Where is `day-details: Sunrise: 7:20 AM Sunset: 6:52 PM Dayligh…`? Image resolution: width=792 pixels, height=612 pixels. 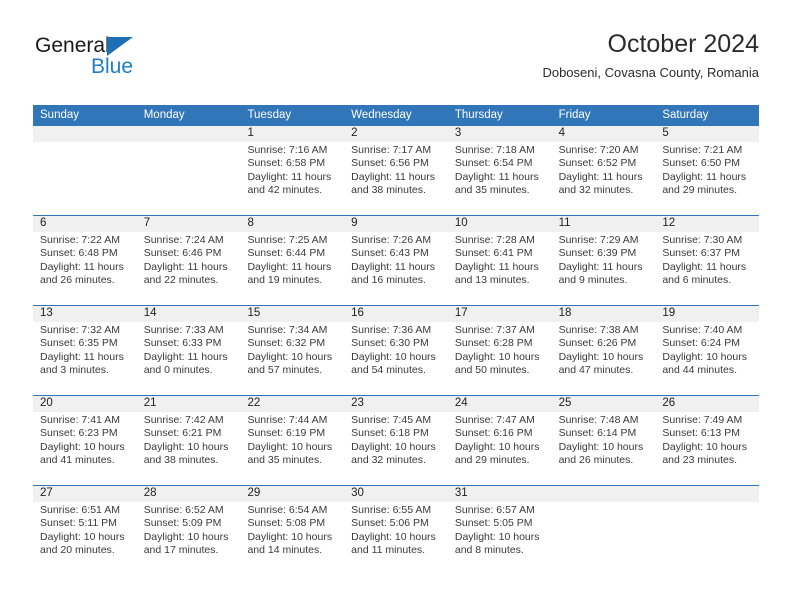
day-details: Sunrise: 7:20 AM Sunset: 6:52 PM Dayligh… is located at coordinates (604, 171).